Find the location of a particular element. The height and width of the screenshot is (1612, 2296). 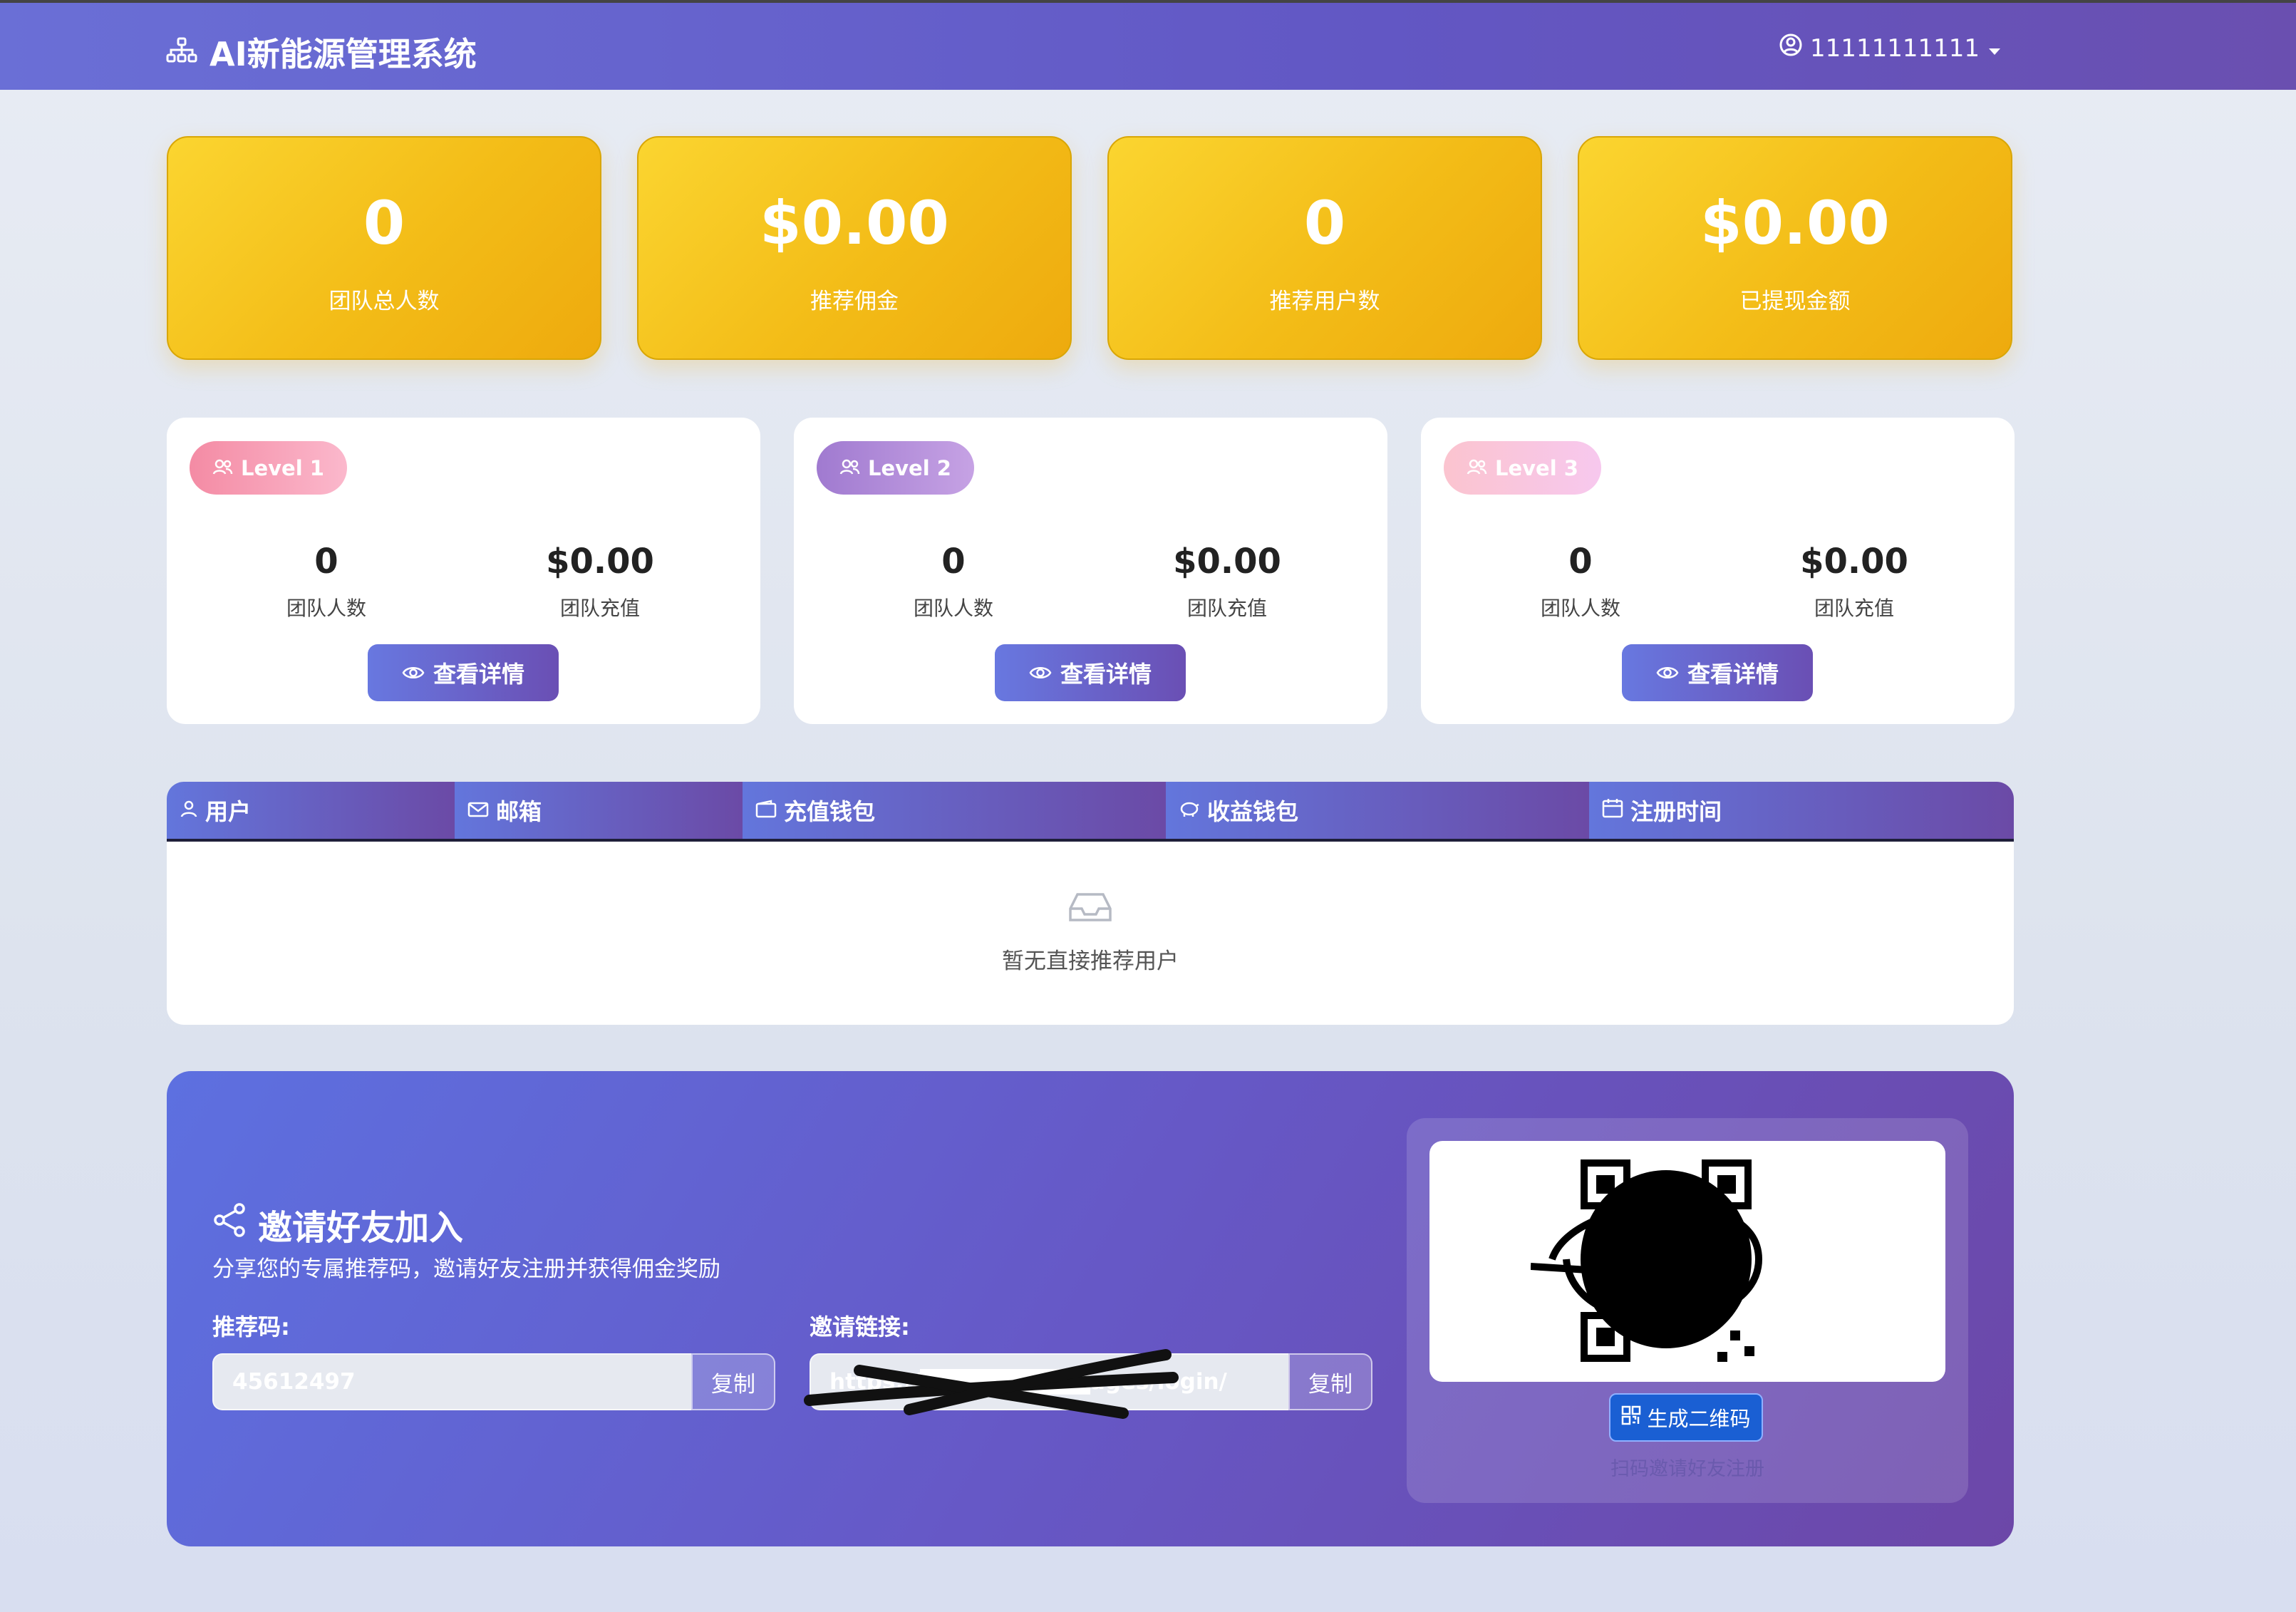

user-menu: 11111111111 is located at coordinates (1891, 48).